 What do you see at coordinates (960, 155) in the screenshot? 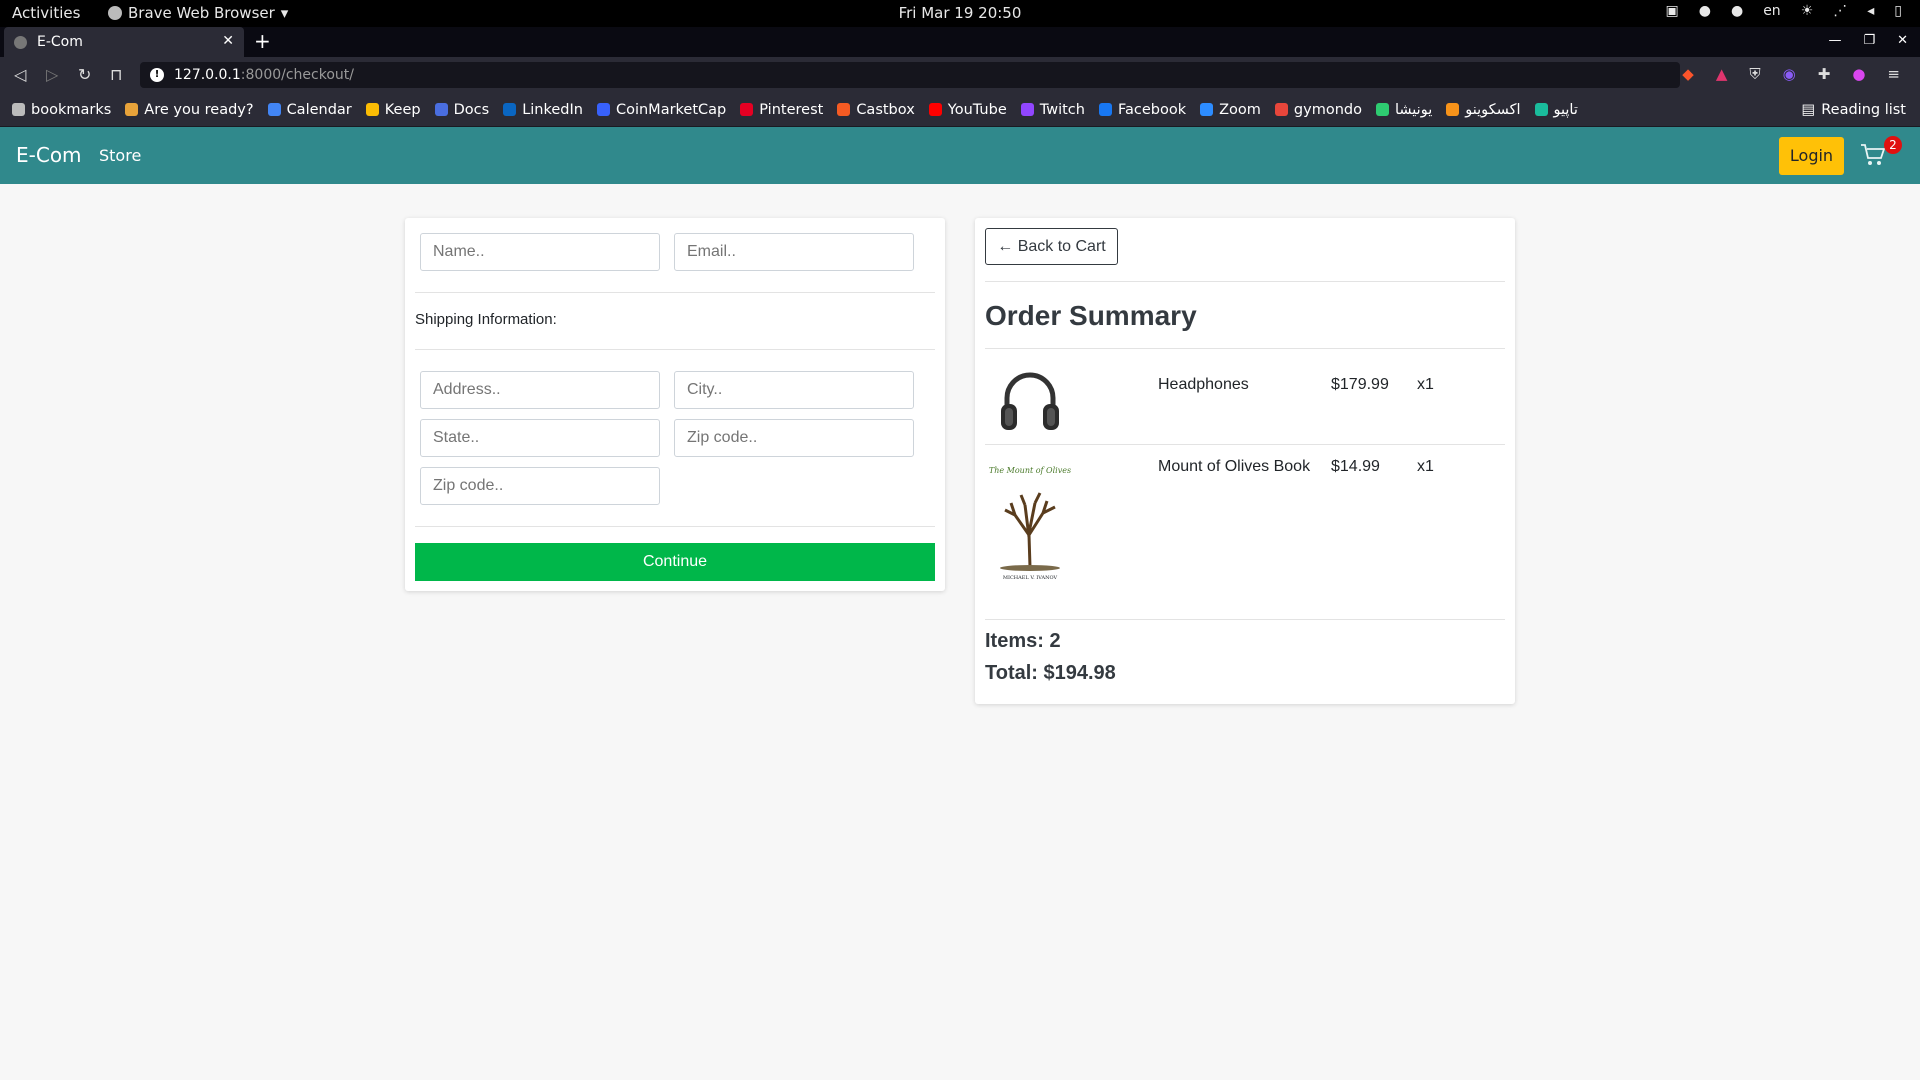
I see `site-navbar: E-Com Store Login 2` at bounding box center [960, 155].